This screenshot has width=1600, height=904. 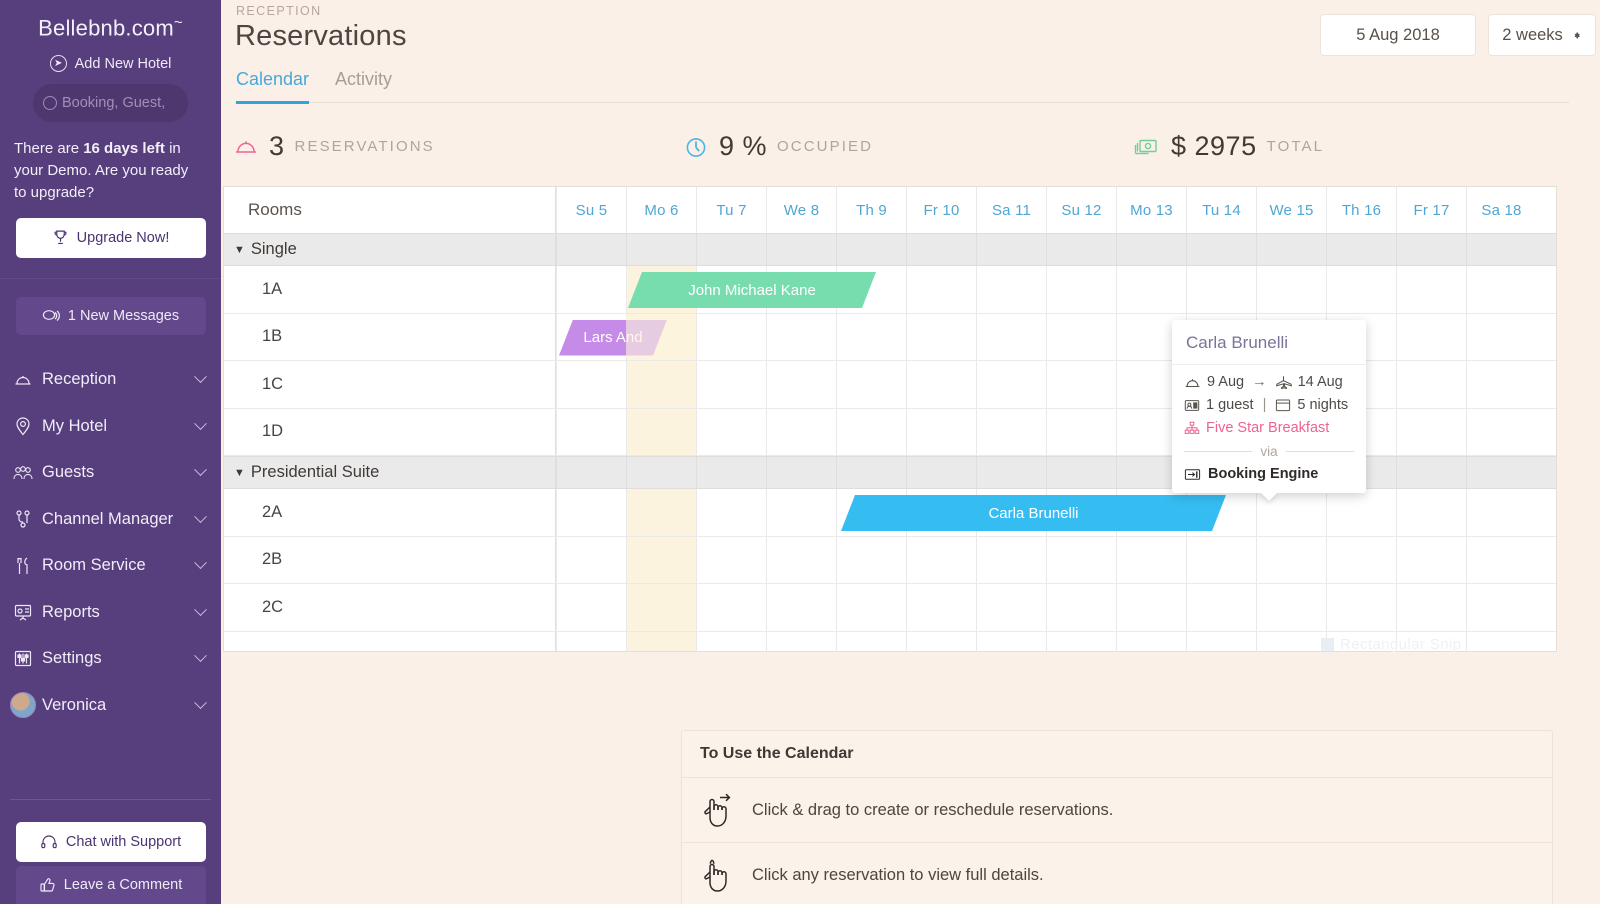 What do you see at coordinates (1501, 210) in the screenshot?
I see `day-header: Sa 18` at bounding box center [1501, 210].